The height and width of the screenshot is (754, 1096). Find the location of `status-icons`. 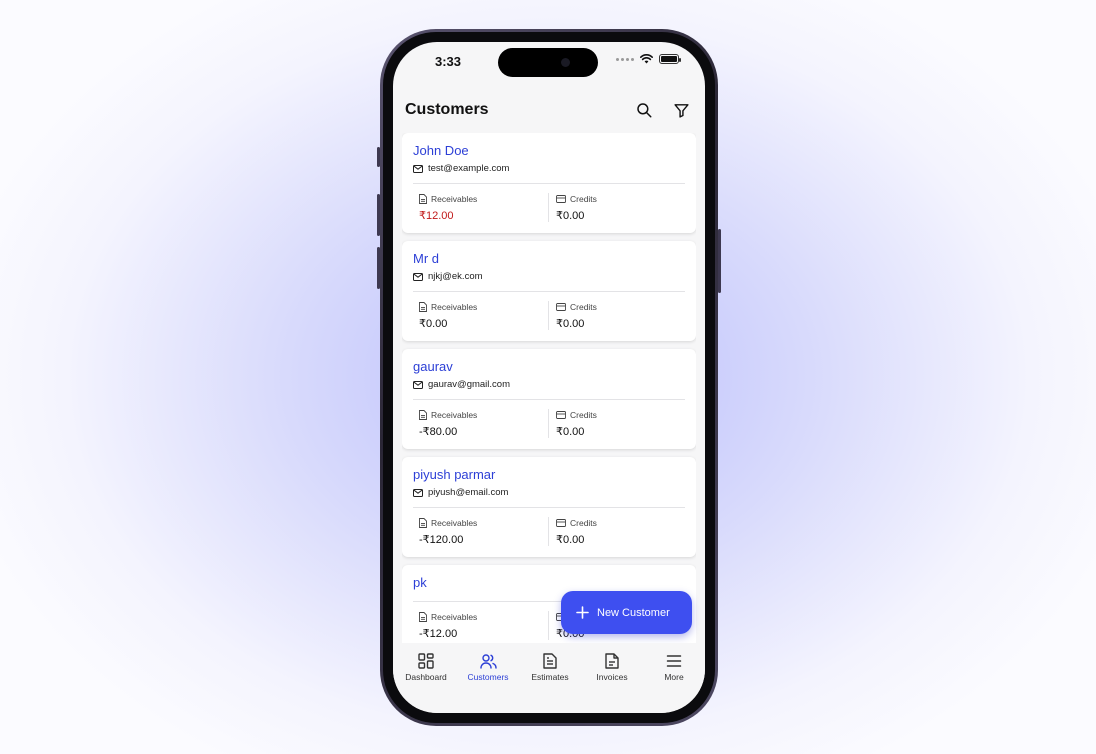

status-icons is located at coordinates (648, 59).